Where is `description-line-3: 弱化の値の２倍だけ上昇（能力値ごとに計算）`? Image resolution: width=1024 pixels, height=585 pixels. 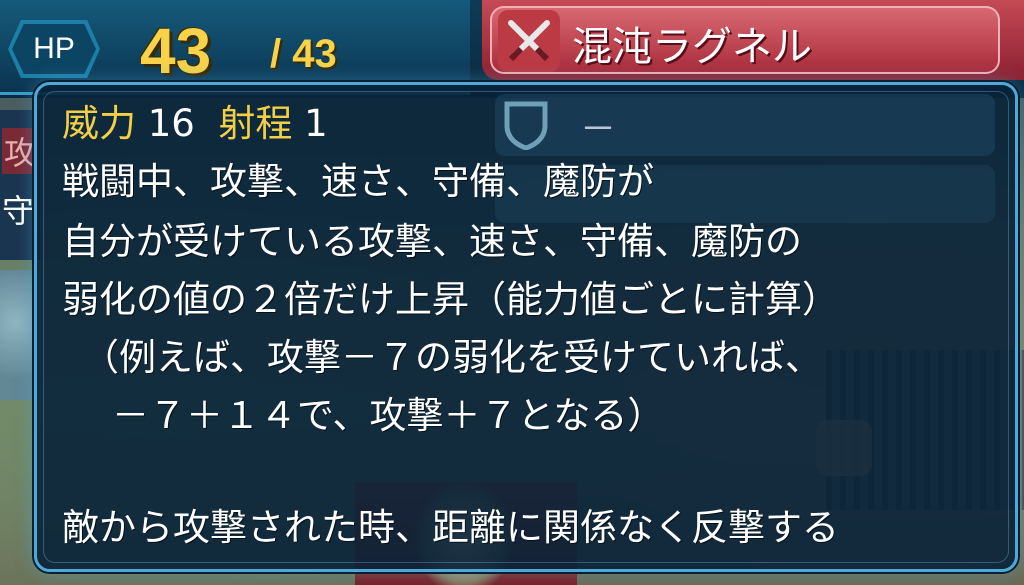
description-line-3: 弱化の値の２倍だけ上昇（能力値ごとに計算） is located at coordinates (450, 299).